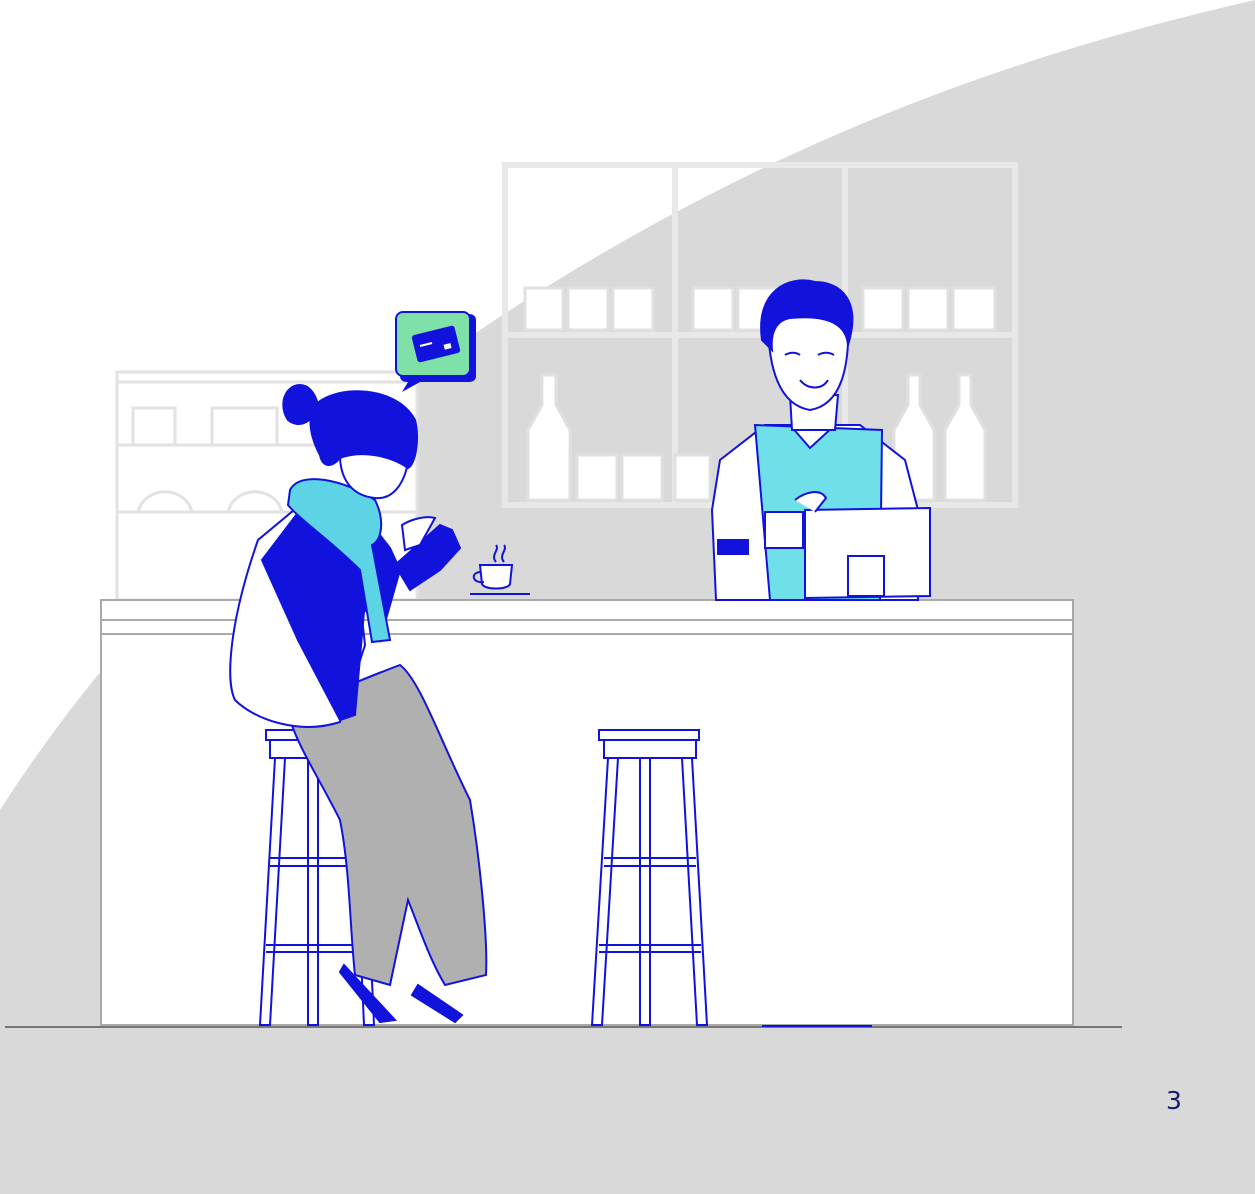 Image resolution: width=1255 pixels, height=1194 pixels. What do you see at coordinates (1174, 1100) in the screenshot?
I see `page-number: 3` at bounding box center [1174, 1100].